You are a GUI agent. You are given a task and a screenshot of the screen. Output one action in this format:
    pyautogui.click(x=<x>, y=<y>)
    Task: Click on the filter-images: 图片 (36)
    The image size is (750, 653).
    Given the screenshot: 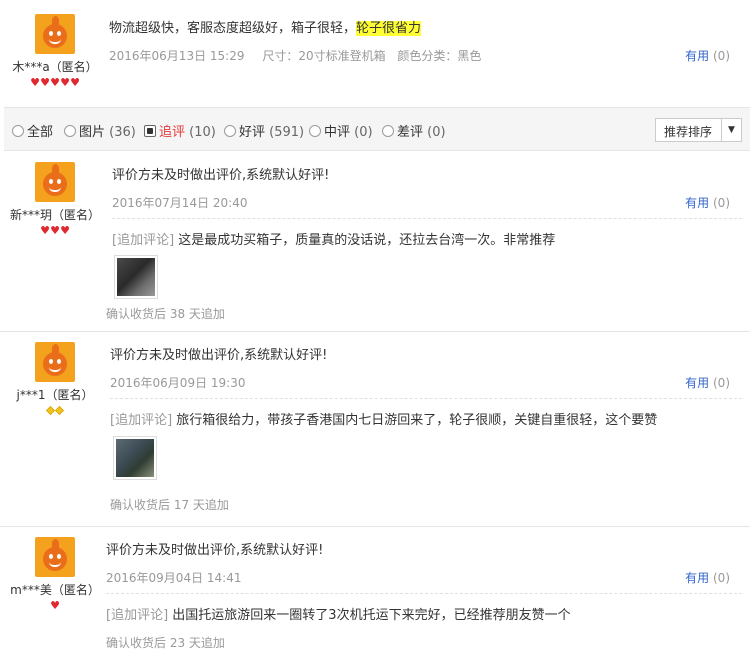 What is the action you would take?
    pyautogui.click(x=100, y=130)
    